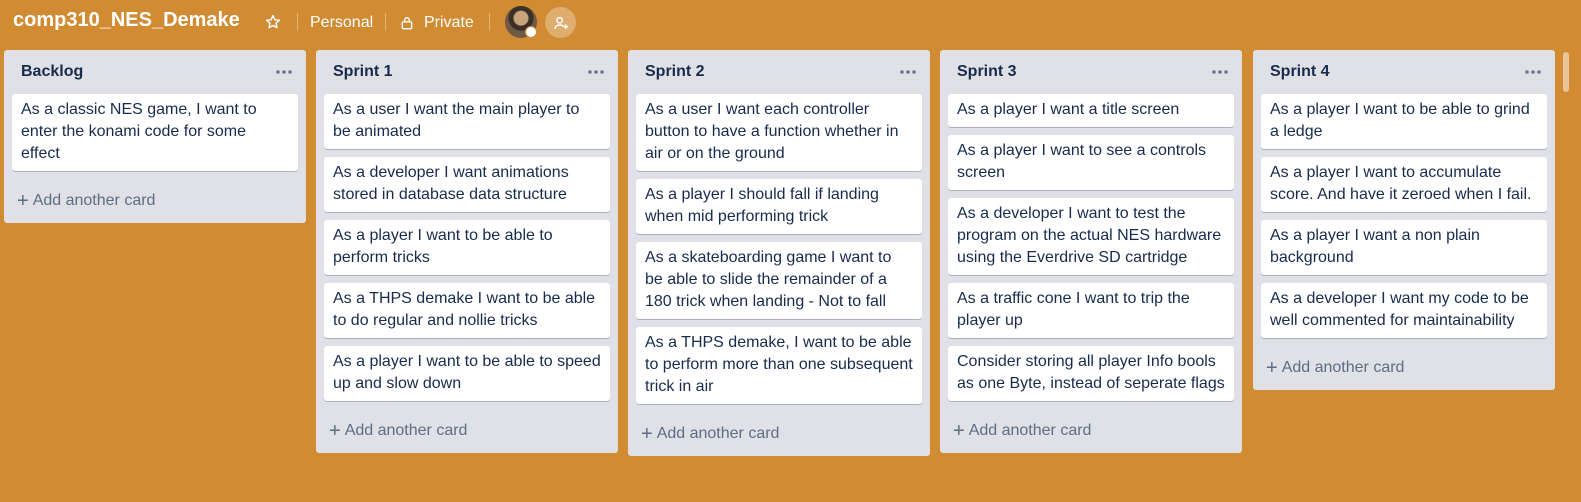 The image size is (1581, 502). I want to click on board-title: comp310_NES_Demake, so click(126, 20).